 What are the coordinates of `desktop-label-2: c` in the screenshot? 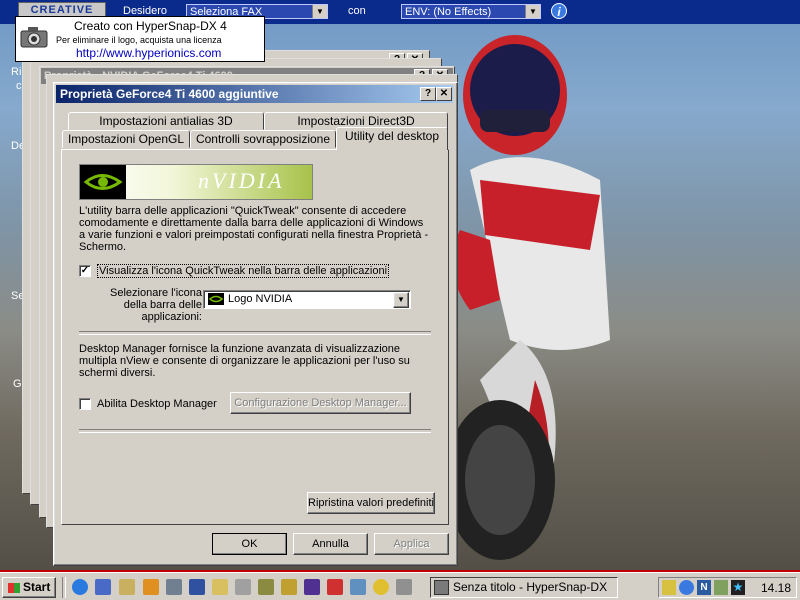 It's located at (19, 86).